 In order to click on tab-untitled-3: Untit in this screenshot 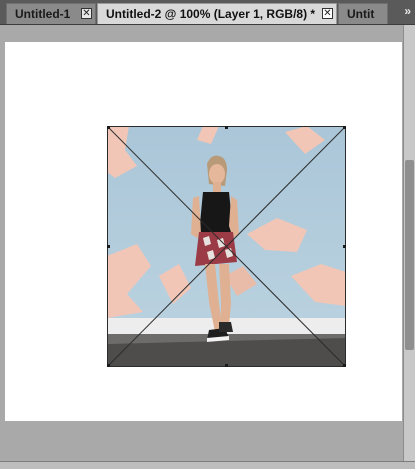, I will do `click(363, 13)`.